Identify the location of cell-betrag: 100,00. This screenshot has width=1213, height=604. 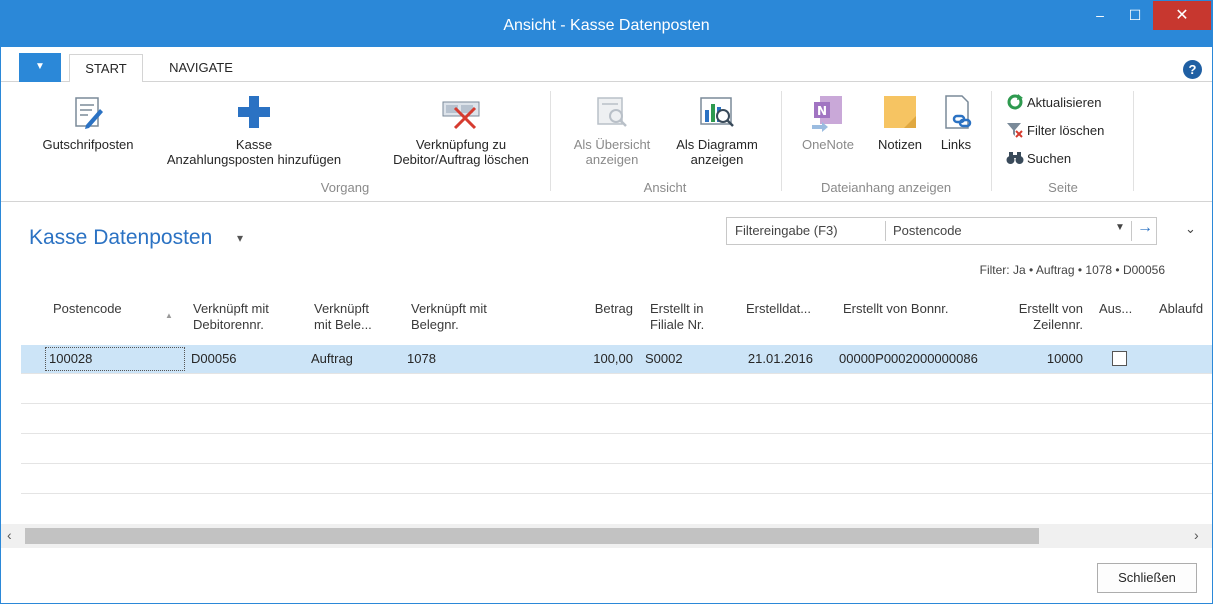
(597, 358).